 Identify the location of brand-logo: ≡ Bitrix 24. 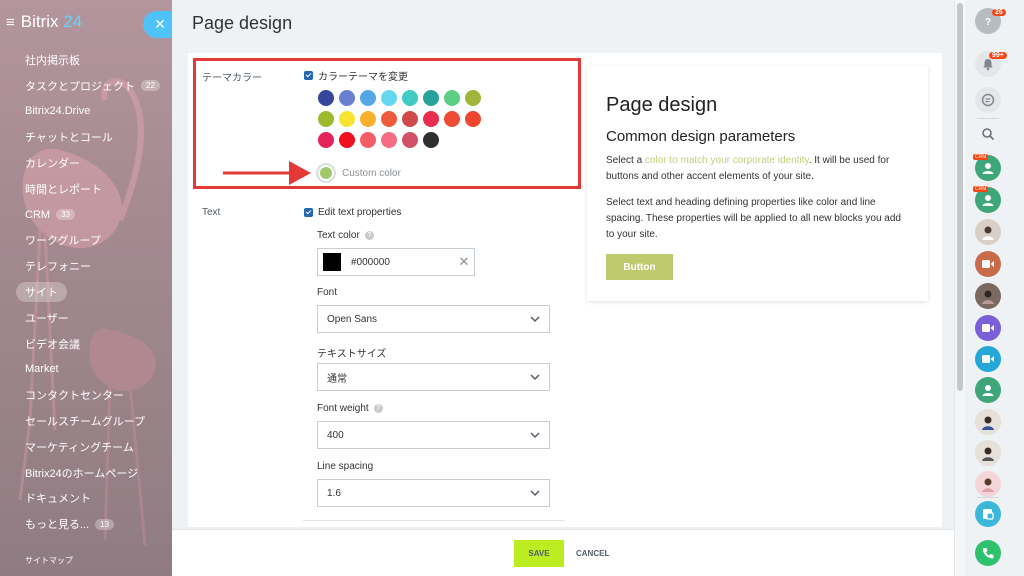
(44, 22).